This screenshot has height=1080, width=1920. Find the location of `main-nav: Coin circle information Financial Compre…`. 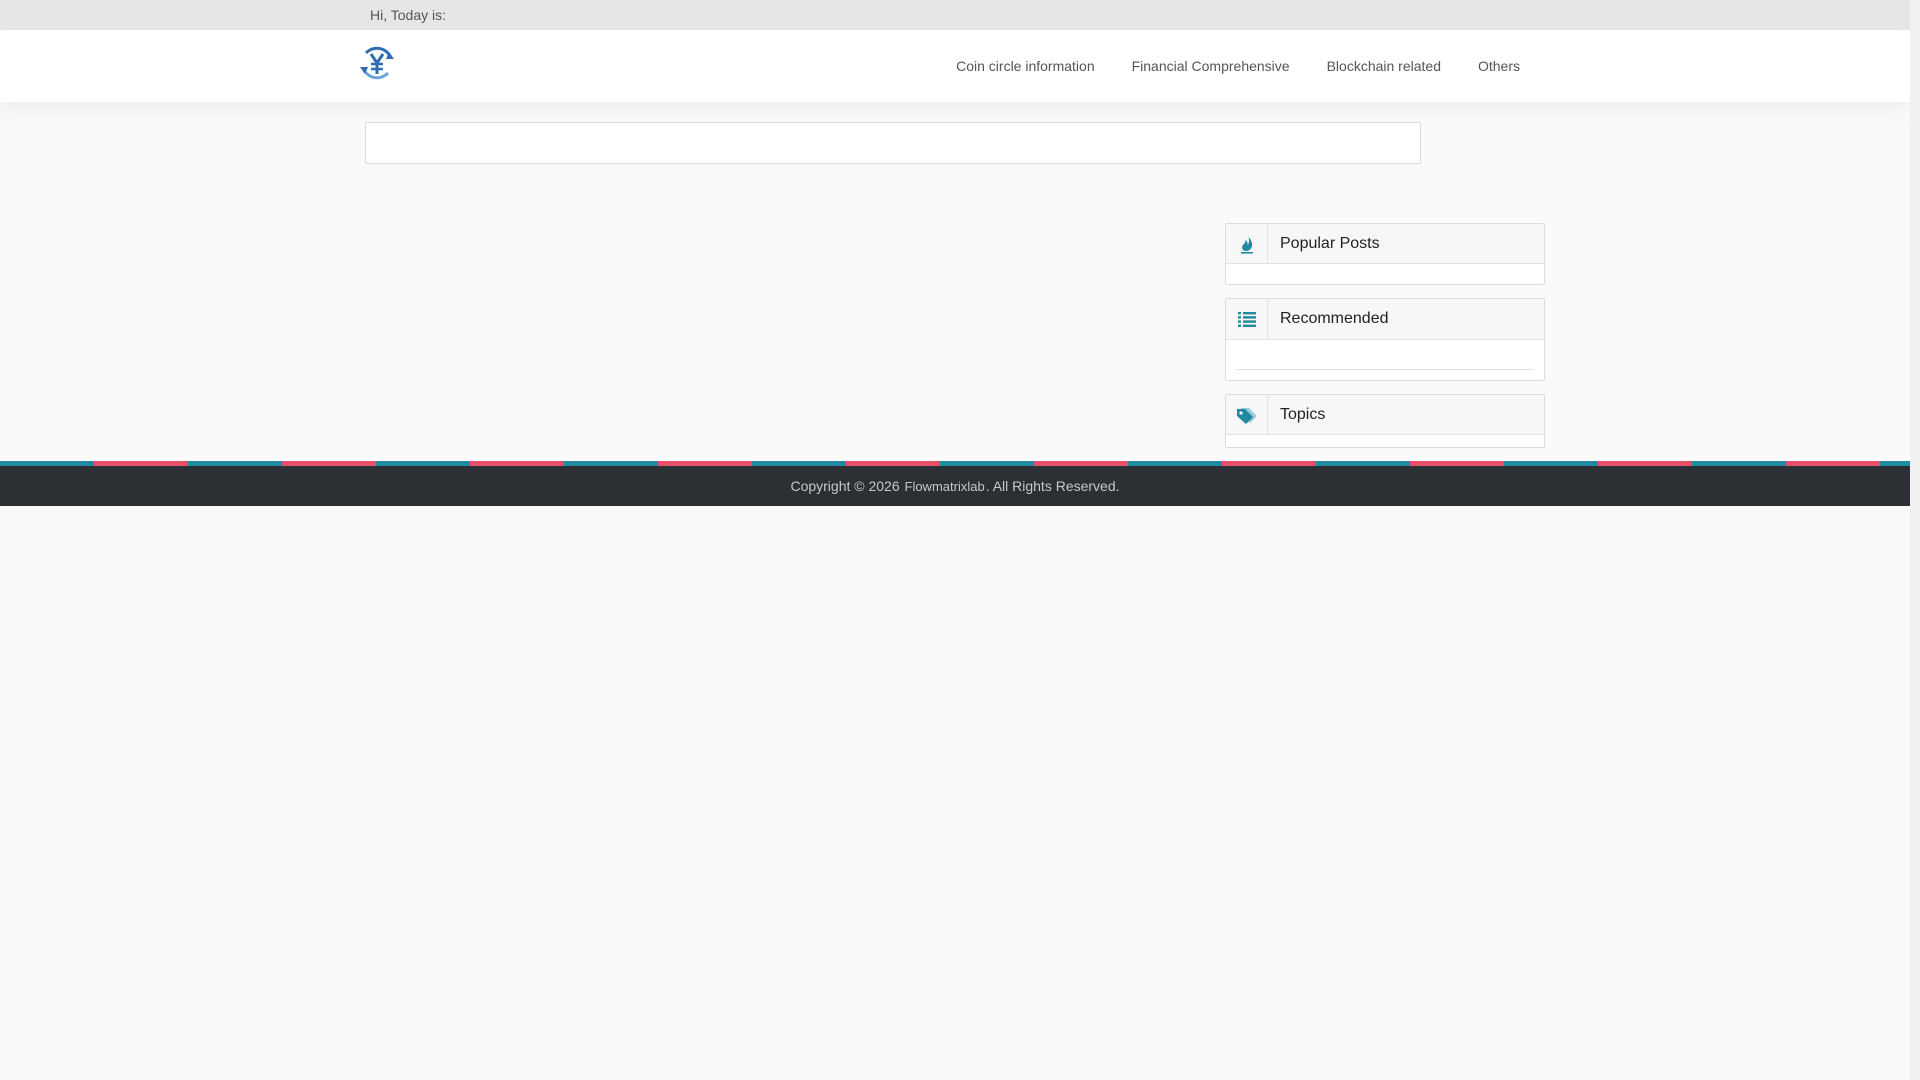

main-nav: Coin circle information Financial Compre… is located at coordinates (1219, 66).